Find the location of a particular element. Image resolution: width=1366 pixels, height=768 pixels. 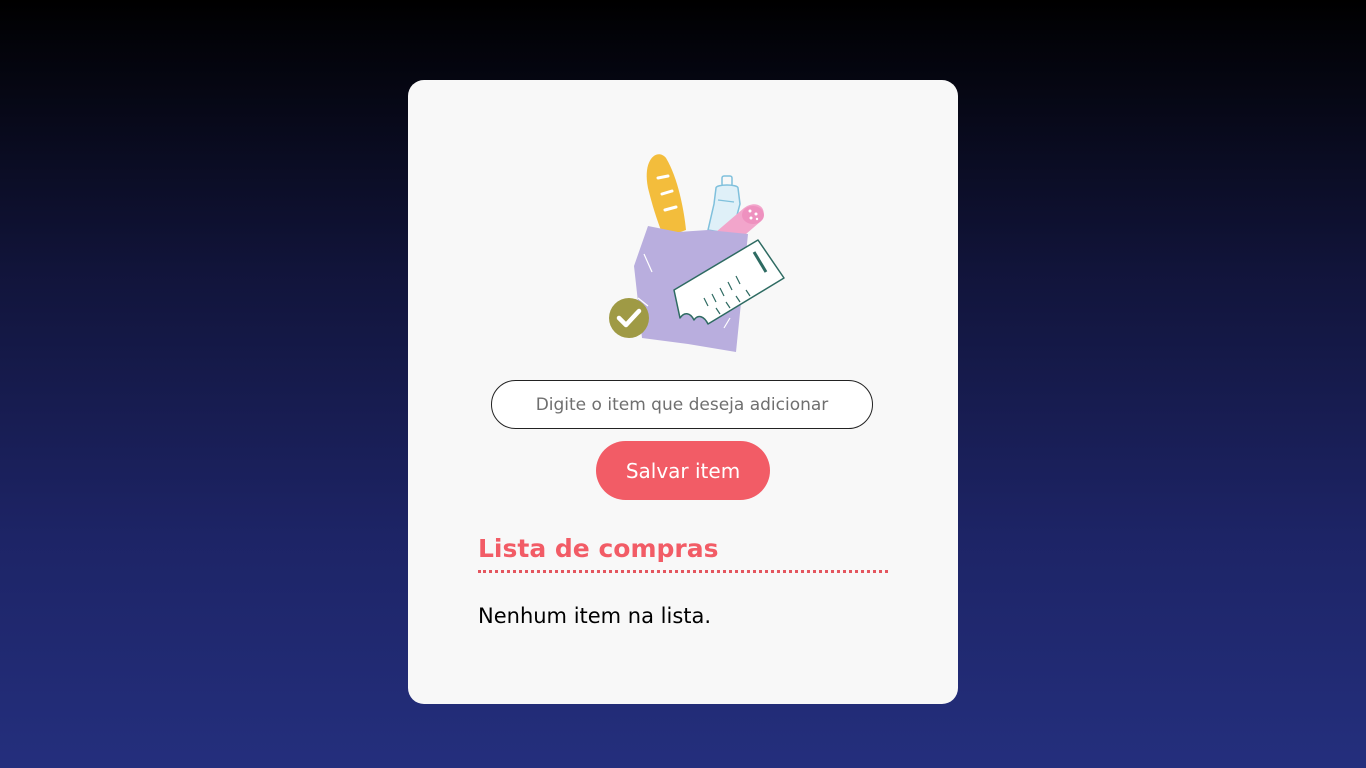

shopping-bag-groceries-icon is located at coordinates (697, 253).